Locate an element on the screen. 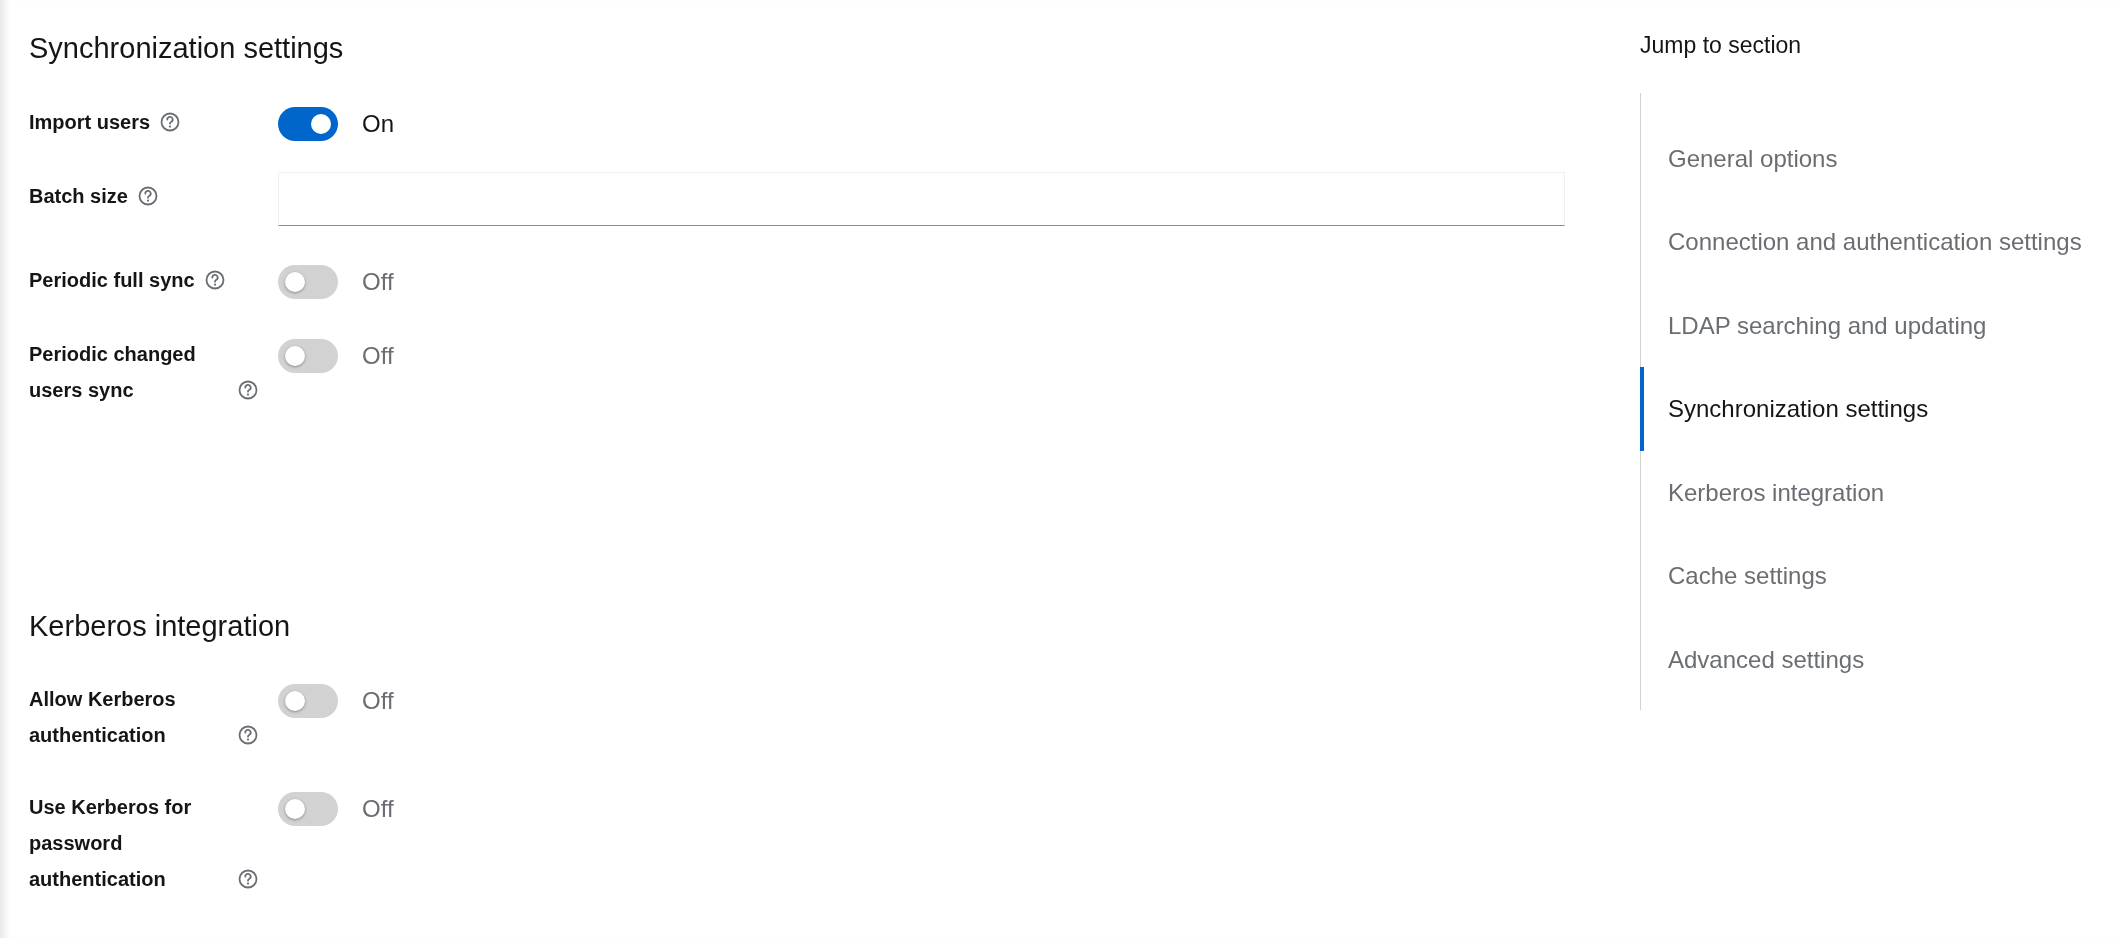 The width and height of the screenshot is (2123, 938). field-label: Import users is located at coordinates (90, 122).